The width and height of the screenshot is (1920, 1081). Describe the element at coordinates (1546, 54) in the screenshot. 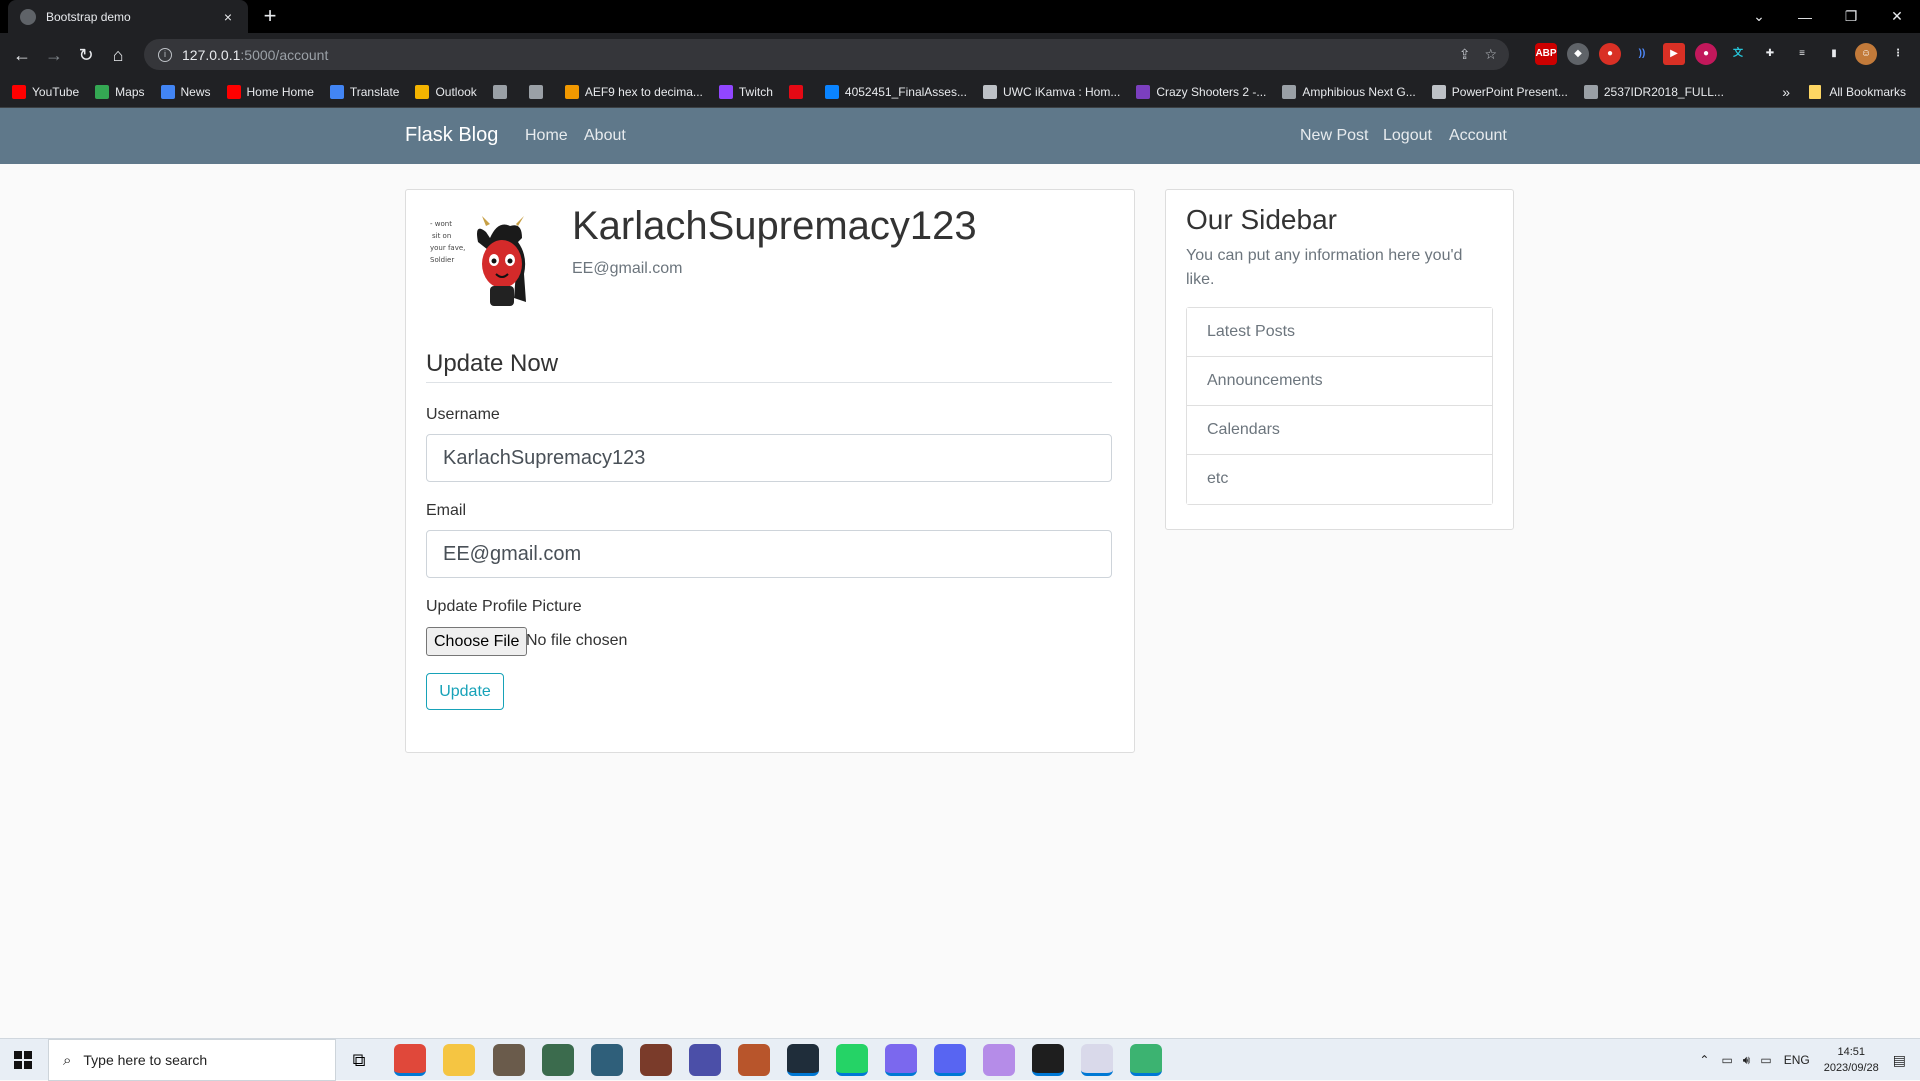

I see `adblock-extension-icon: ABP` at that location.